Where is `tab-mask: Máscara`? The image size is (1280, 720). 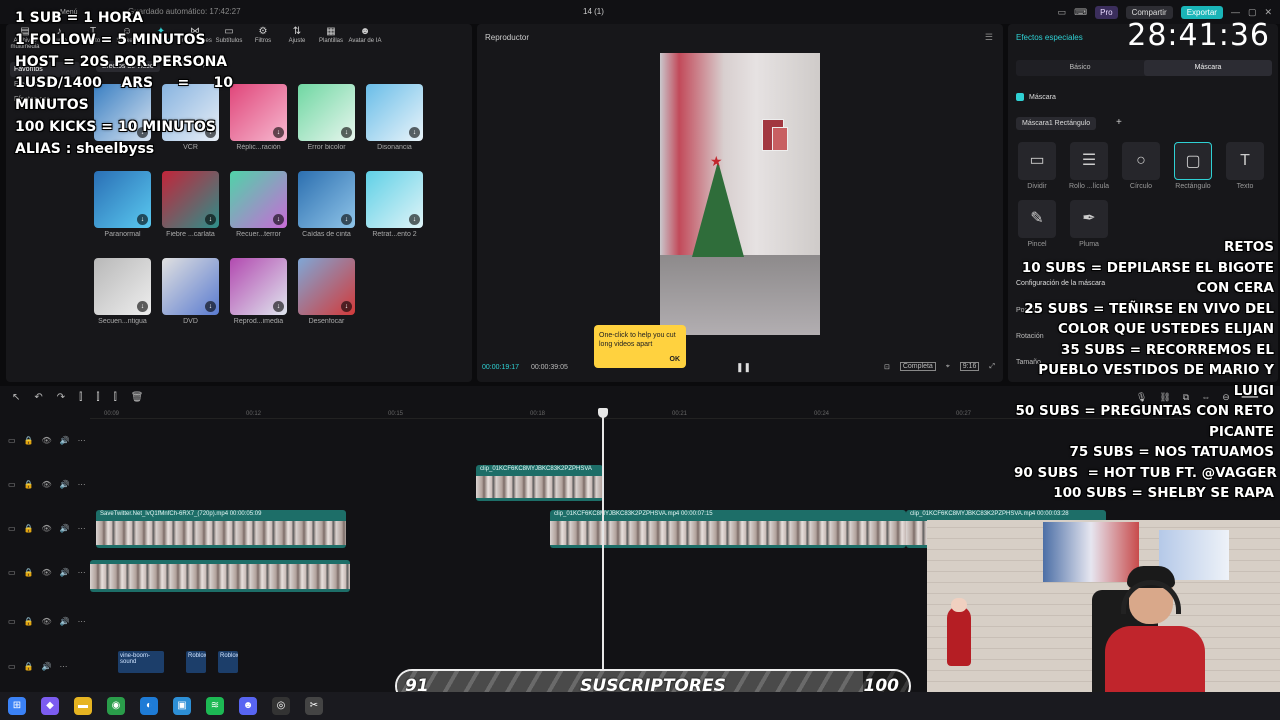 tab-mask: Máscara is located at coordinates (1208, 68).